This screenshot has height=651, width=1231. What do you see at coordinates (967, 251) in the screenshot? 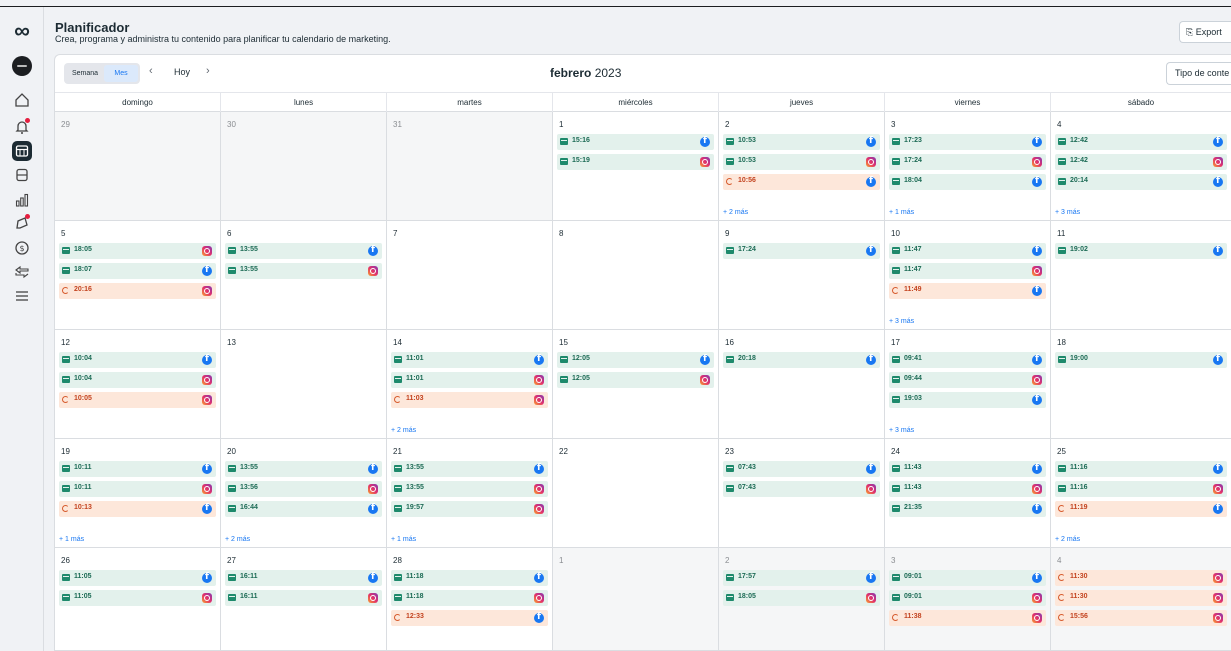
I see `scheduled-post: 11:47` at bounding box center [967, 251].